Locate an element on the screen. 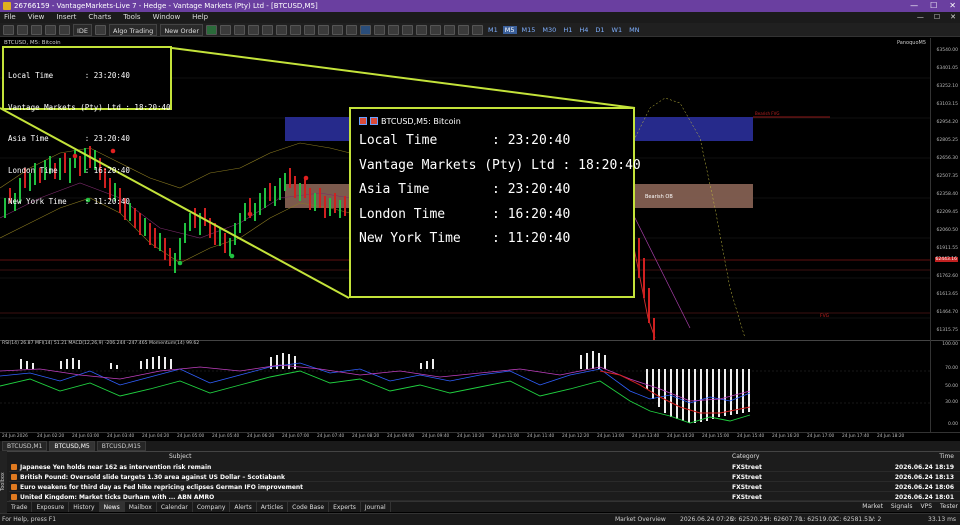  navigator-icon is located at coordinates (50, 29).